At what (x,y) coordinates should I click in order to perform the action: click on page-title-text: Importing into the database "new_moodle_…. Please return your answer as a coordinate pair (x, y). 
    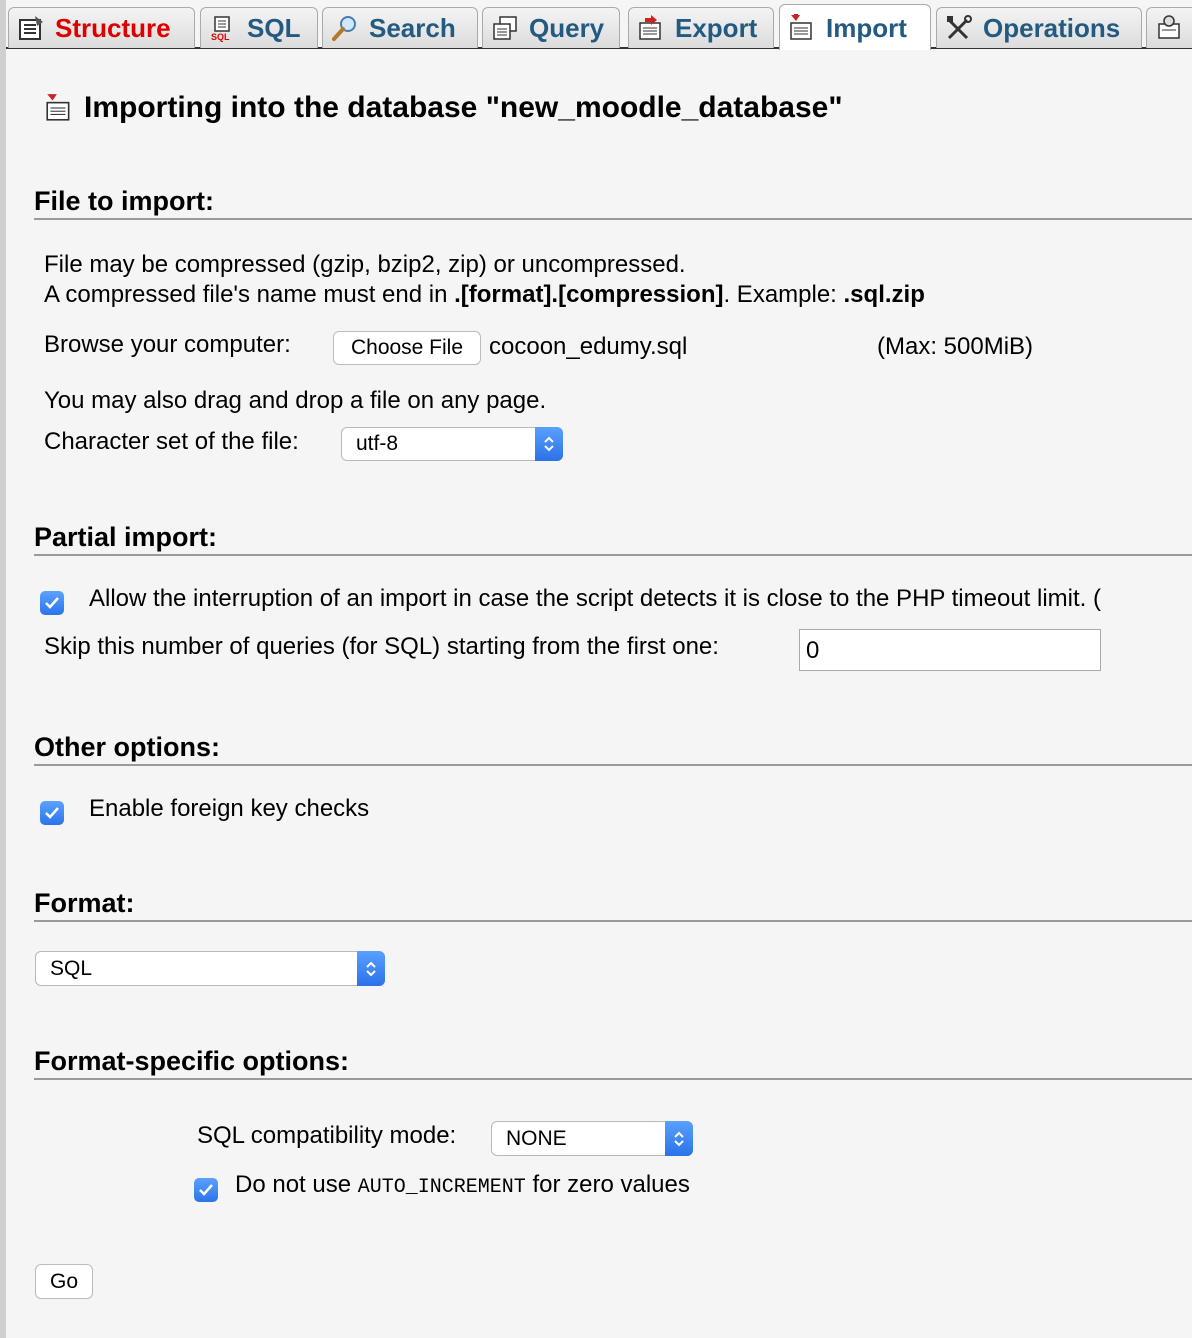
    Looking at the image, I should click on (463, 107).